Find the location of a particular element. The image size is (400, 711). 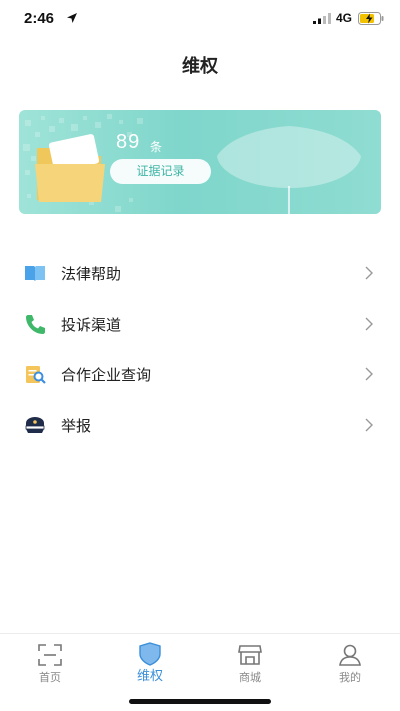

signal-icon is located at coordinates (322, 18).